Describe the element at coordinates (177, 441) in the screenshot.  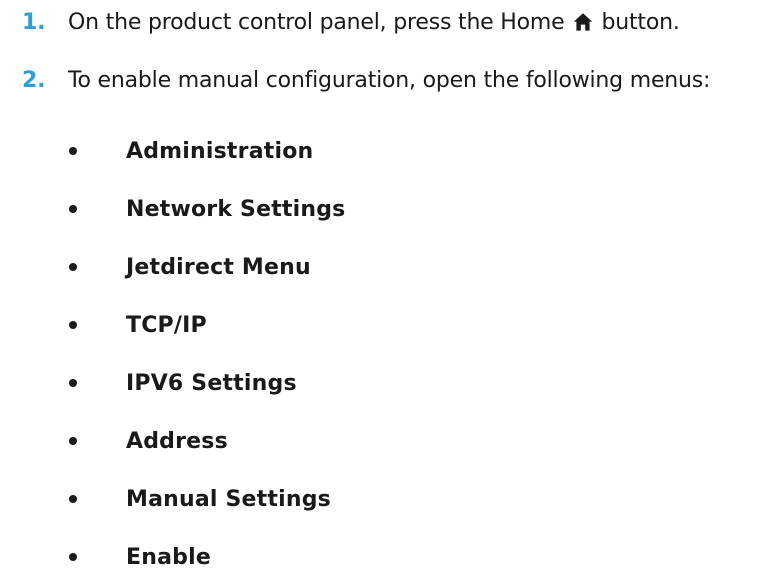
I see `menu-label: Address` at that location.